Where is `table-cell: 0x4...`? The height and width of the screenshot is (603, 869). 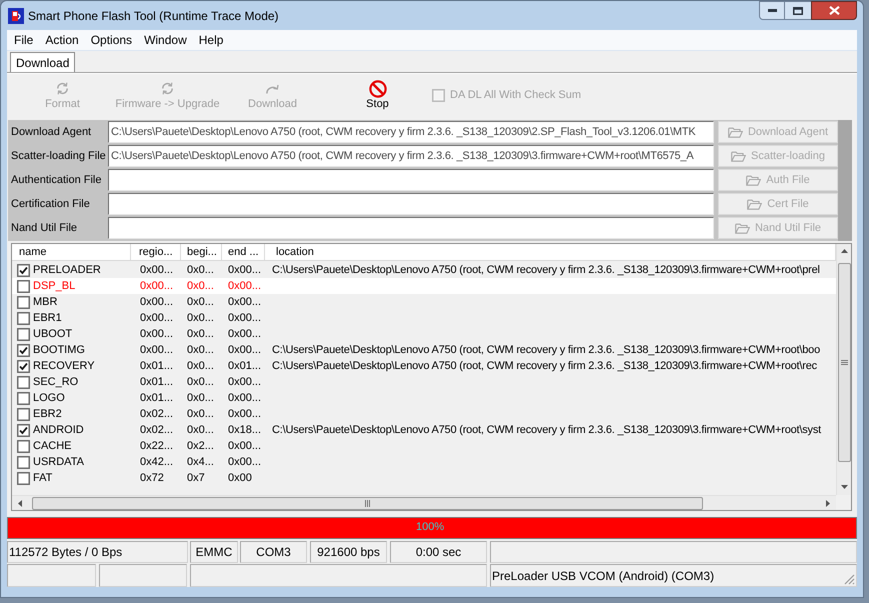
table-cell: 0x4... is located at coordinates (200, 462).